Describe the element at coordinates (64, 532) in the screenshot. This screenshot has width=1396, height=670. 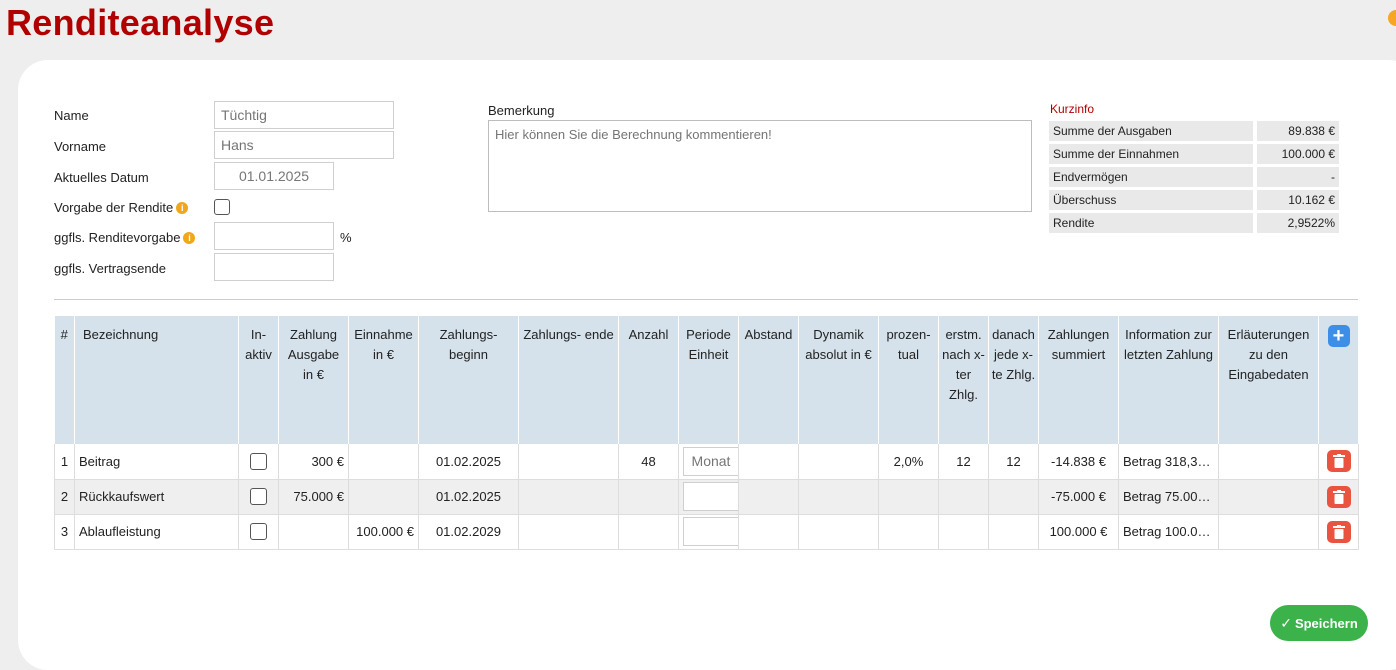
I see `cell-num: 3` at that location.